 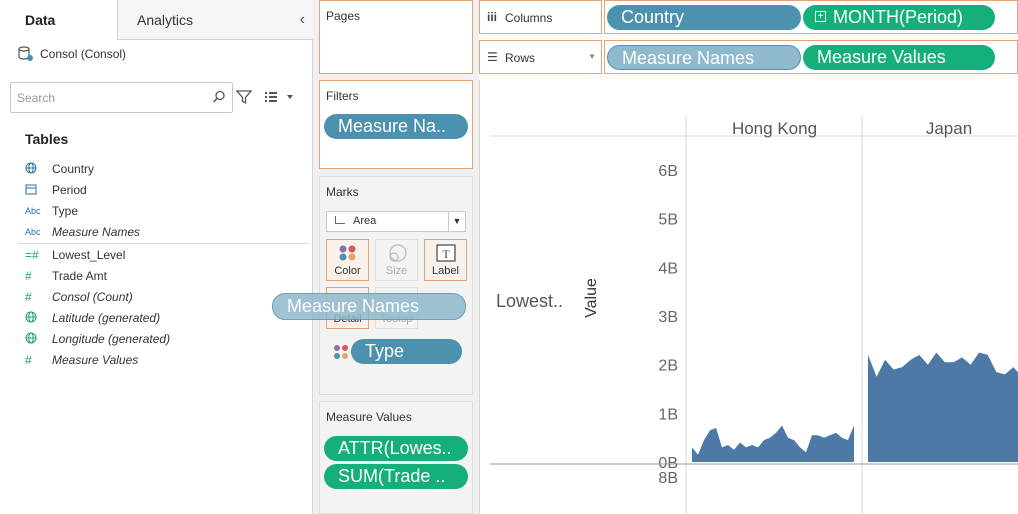 I want to click on y-tick-label: 3B, so click(x=668, y=317).